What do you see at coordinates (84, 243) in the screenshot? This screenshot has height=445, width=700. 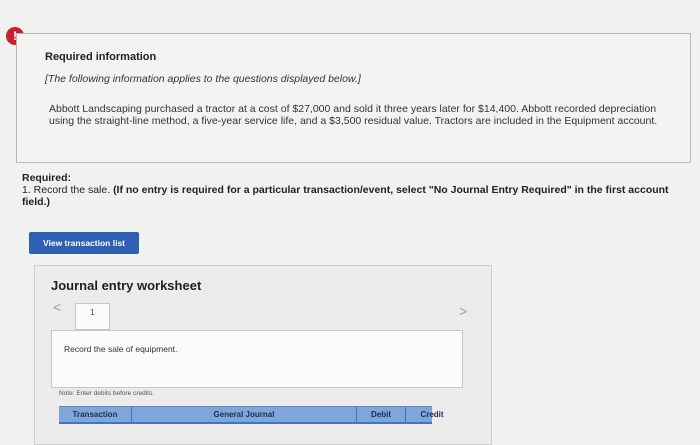 I see `view-transaction-list-button: View transaction list` at bounding box center [84, 243].